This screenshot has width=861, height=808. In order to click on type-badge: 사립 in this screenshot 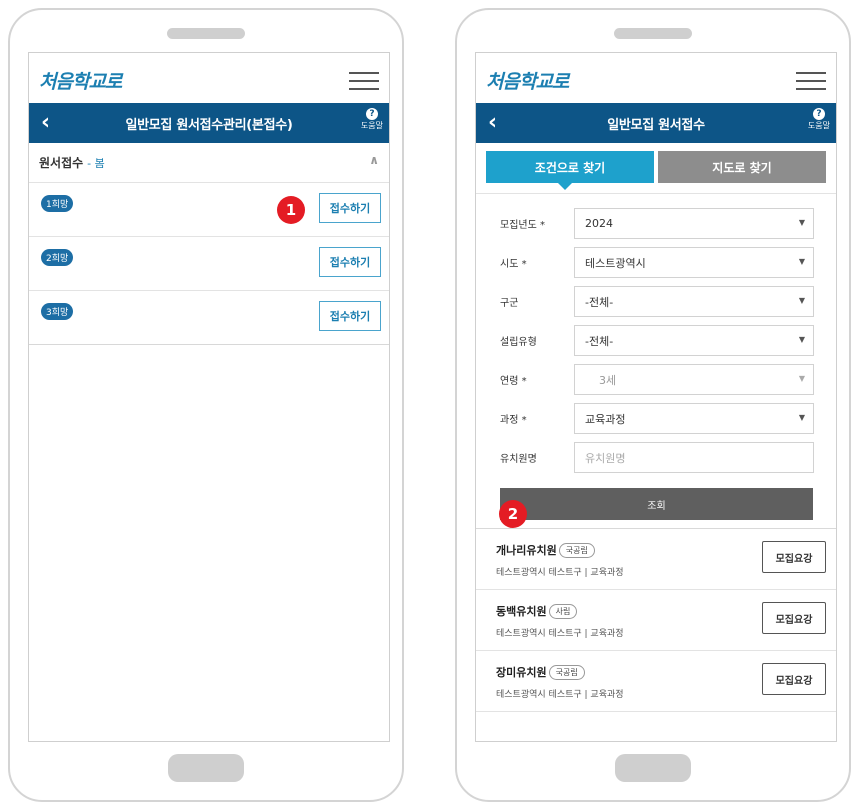, I will do `click(563, 611)`.